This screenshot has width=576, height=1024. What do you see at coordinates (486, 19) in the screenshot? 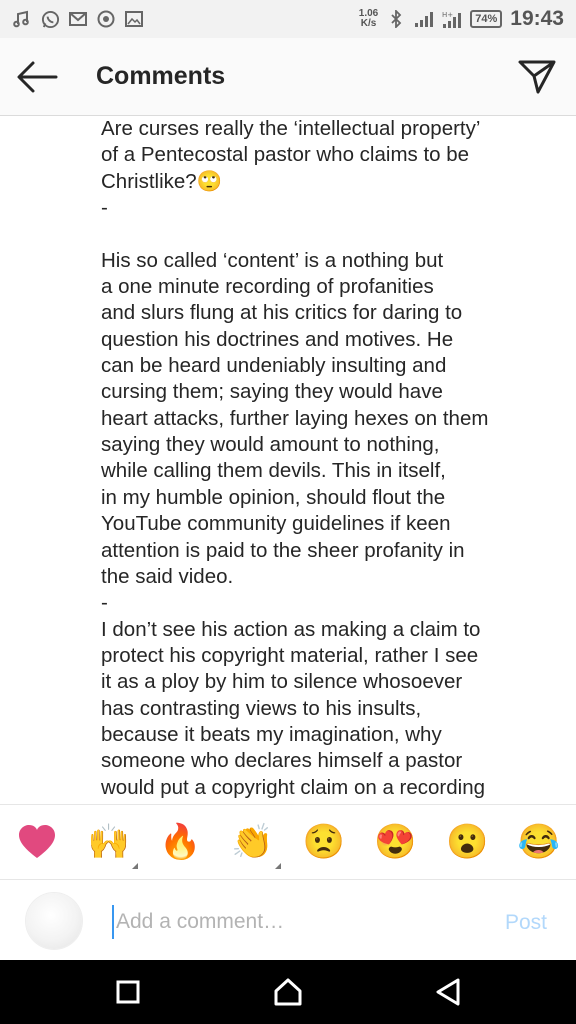
I see `battery-icon: 74%` at bounding box center [486, 19].